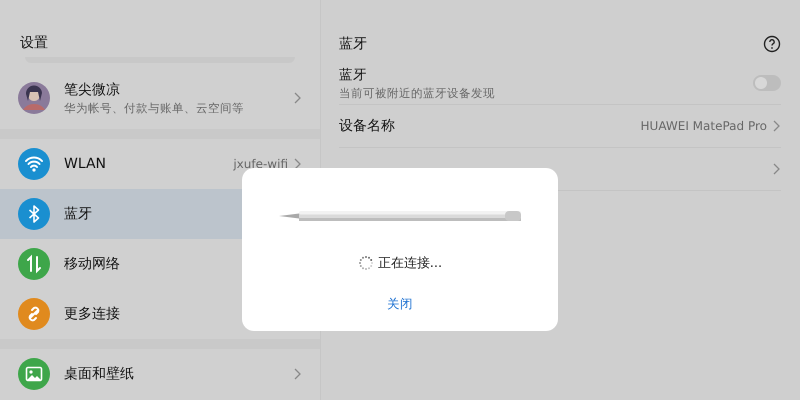 This screenshot has width=800, height=400. What do you see at coordinates (86, 164) in the screenshot?
I see `item-label: WLAN` at bounding box center [86, 164].